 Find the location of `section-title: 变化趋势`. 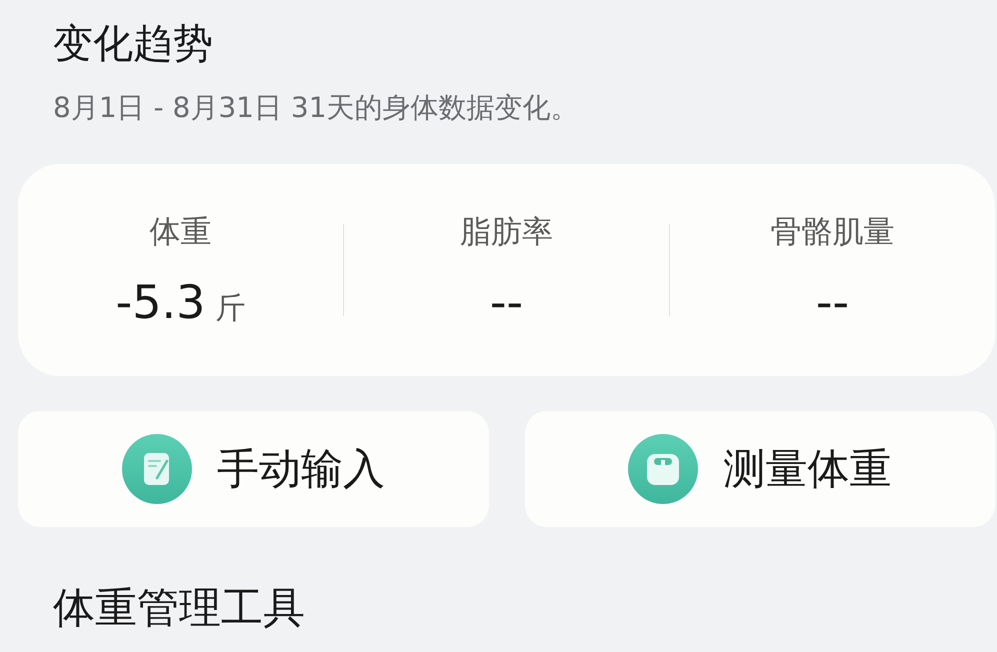

section-title: 变化趋势 is located at coordinates (133, 44).